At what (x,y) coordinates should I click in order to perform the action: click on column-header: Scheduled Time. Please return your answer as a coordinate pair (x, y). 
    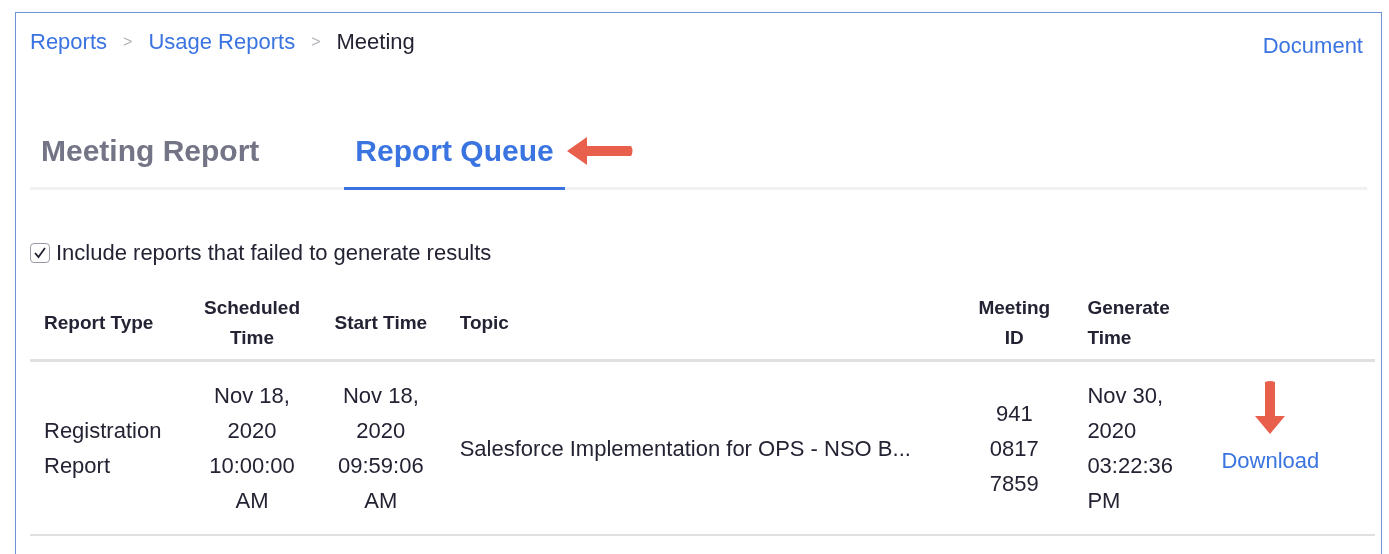
    Looking at the image, I should click on (252, 324).